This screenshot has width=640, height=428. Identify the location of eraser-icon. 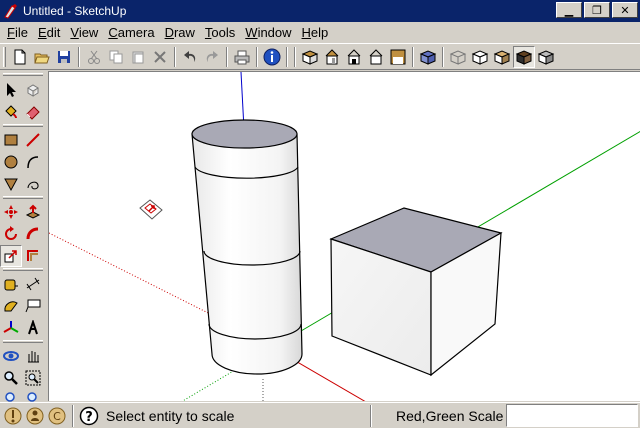
(33, 112).